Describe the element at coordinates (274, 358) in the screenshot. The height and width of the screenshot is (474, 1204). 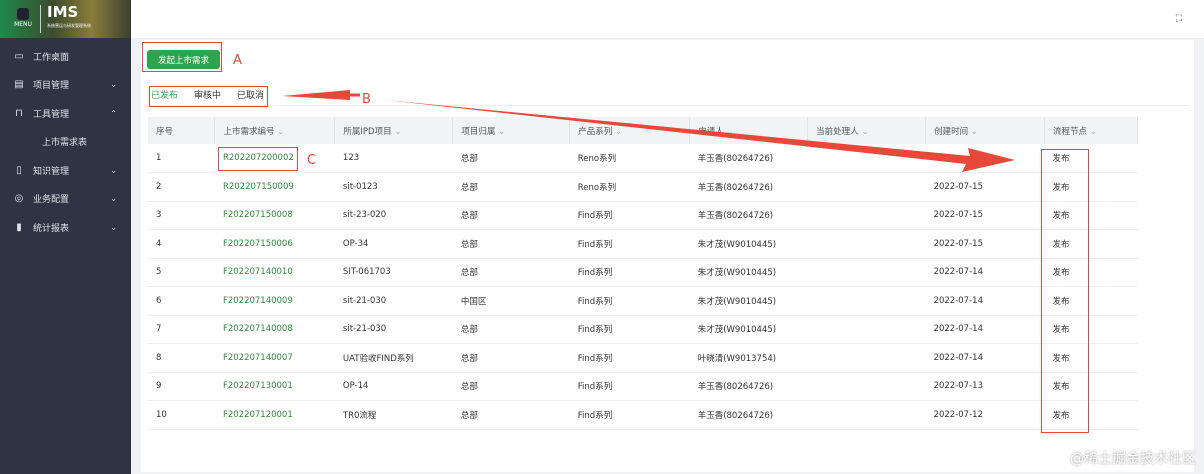
I see `demand-id-link: F202207140007` at that location.